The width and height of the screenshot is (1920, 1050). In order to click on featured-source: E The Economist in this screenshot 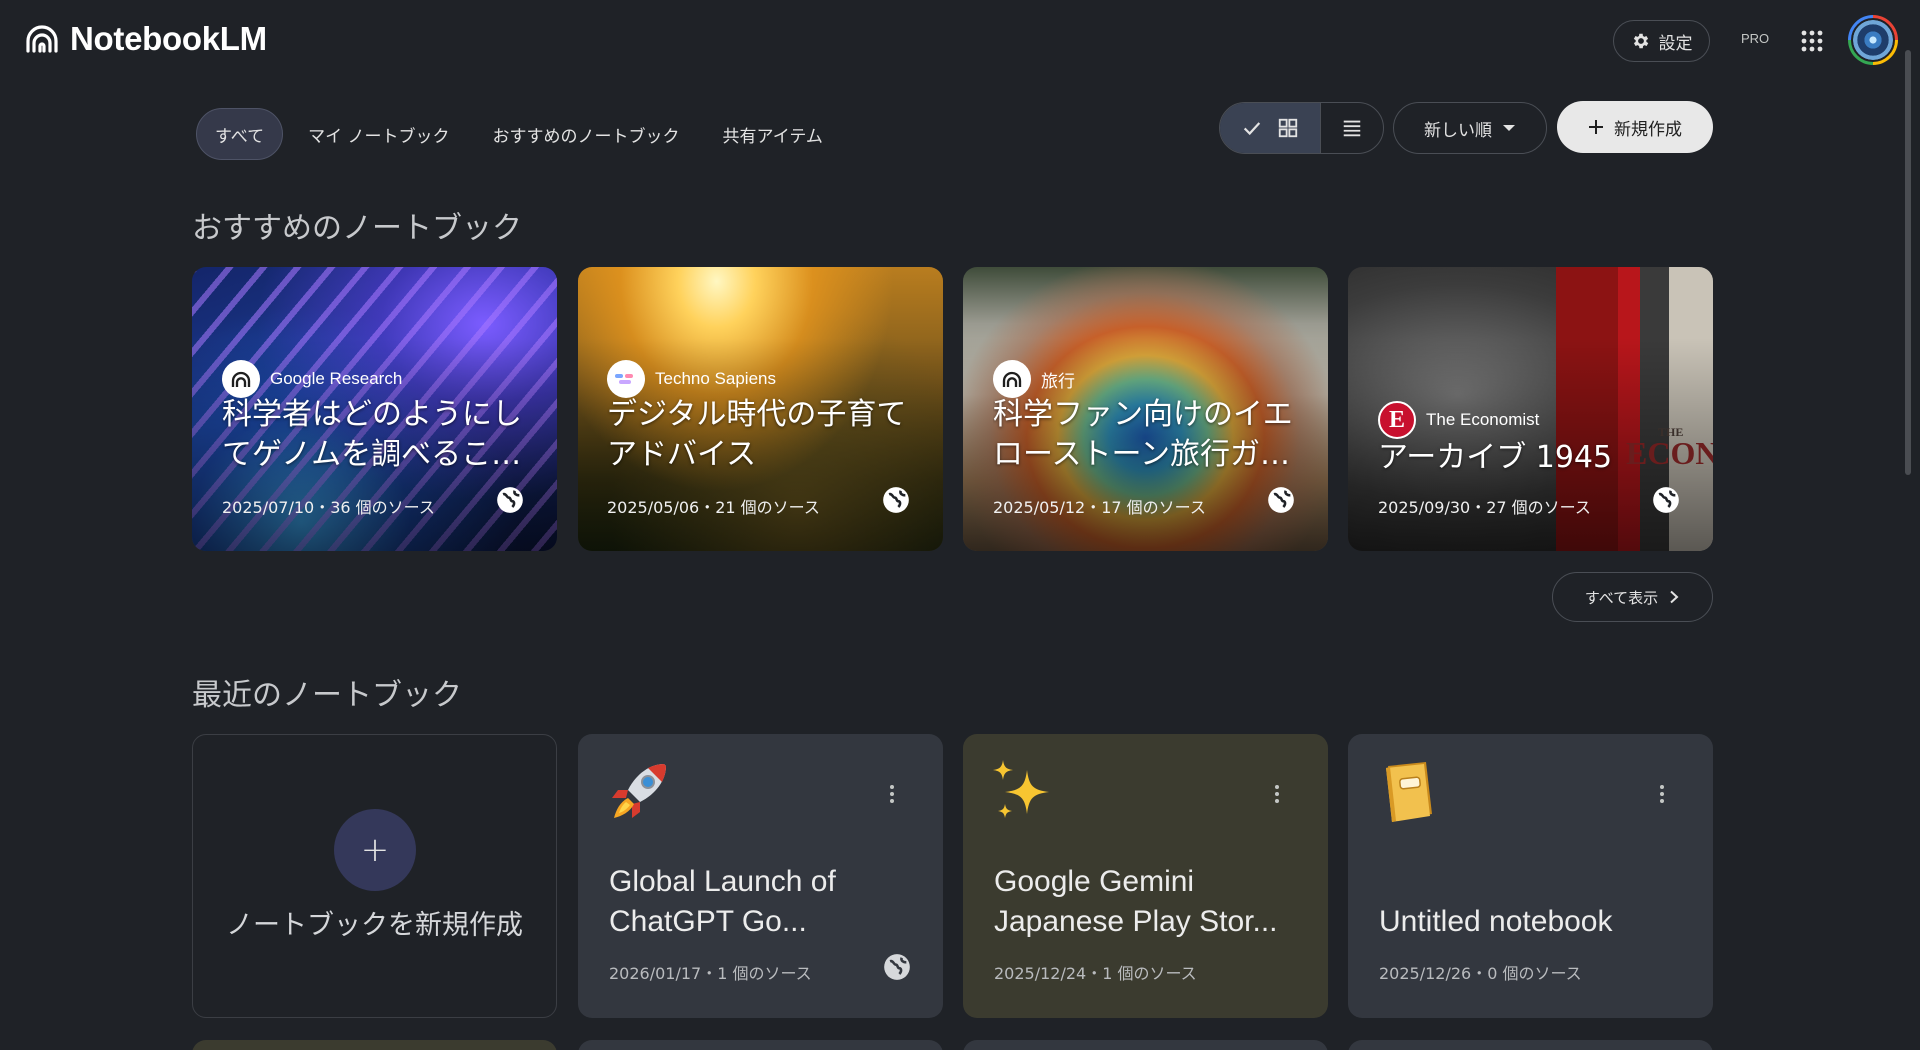, I will do `click(1458, 420)`.